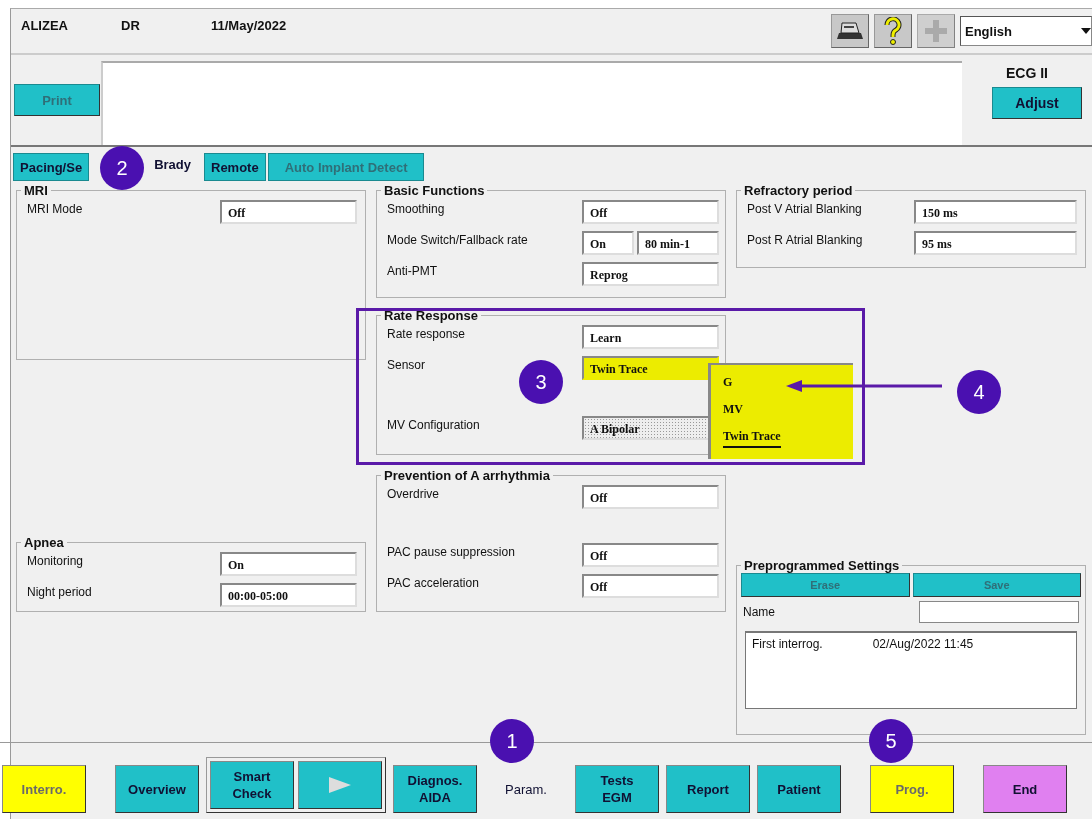 Image resolution: width=1092 pixels, height=819 pixels. What do you see at coordinates (787, 644) in the screenshot?
I see `entry-name: First interrog.` at bounding box center [787, 644].